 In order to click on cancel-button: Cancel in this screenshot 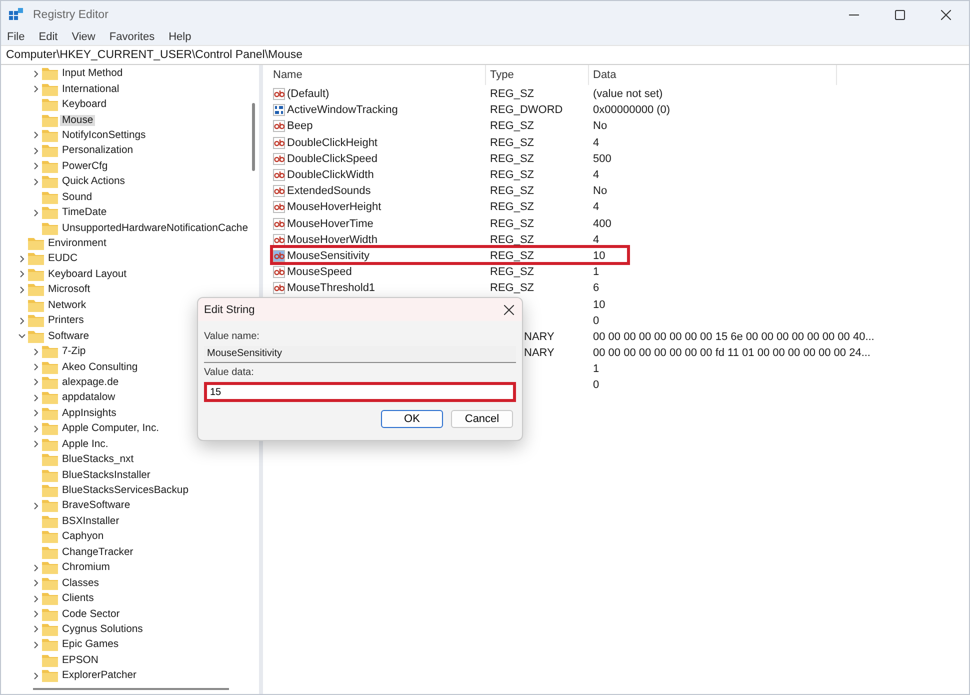, I will do `click(482, 419)`.